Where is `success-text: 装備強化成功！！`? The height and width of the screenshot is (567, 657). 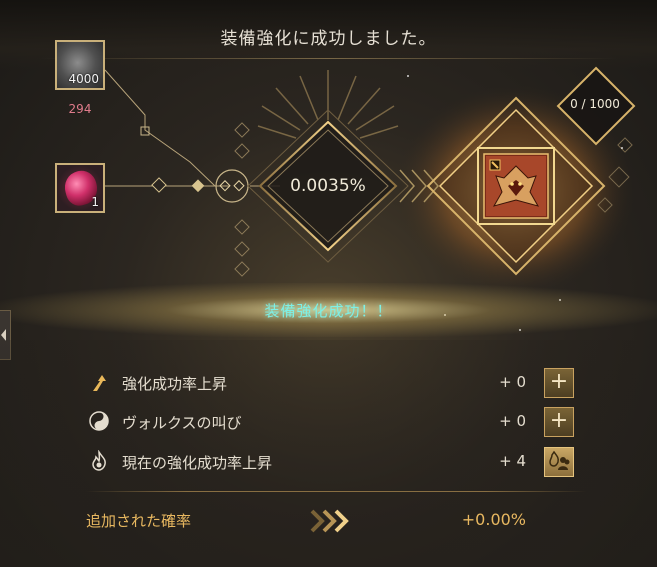 success-text: 装備強化成功！！ is located at coordinates (328, 311).